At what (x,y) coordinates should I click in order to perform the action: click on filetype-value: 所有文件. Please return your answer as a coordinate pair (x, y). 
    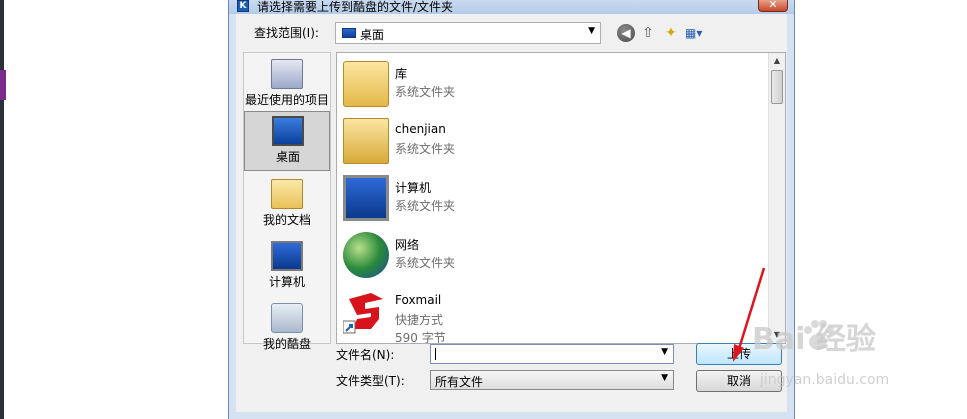
    Looking at the image, I should click on (459, 382).